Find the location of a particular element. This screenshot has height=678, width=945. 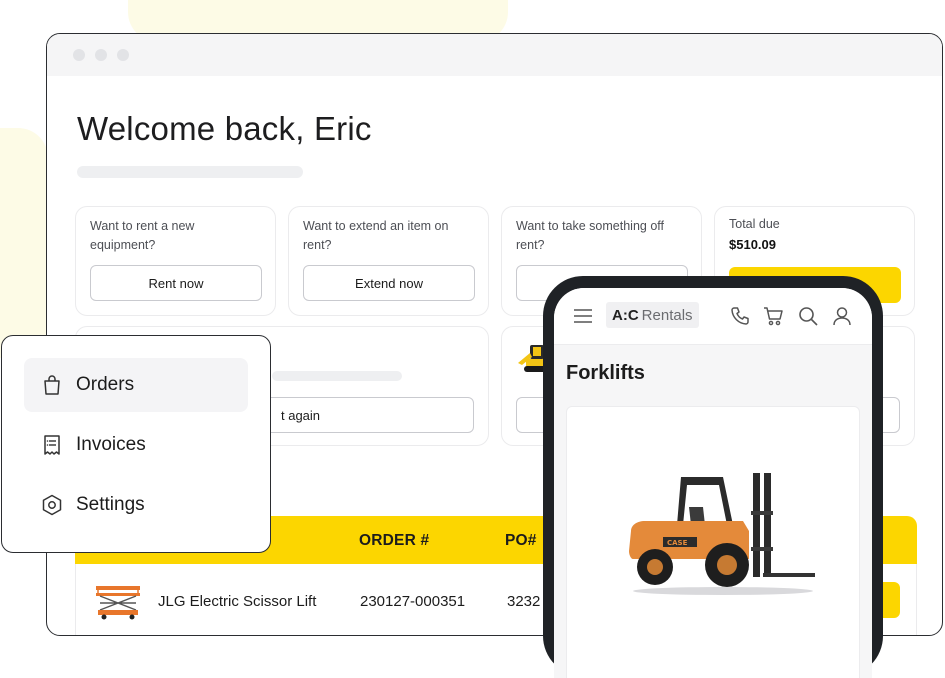

card-rent: Want to rent a new equipment? Rent now is located at coordinates (175, 261).